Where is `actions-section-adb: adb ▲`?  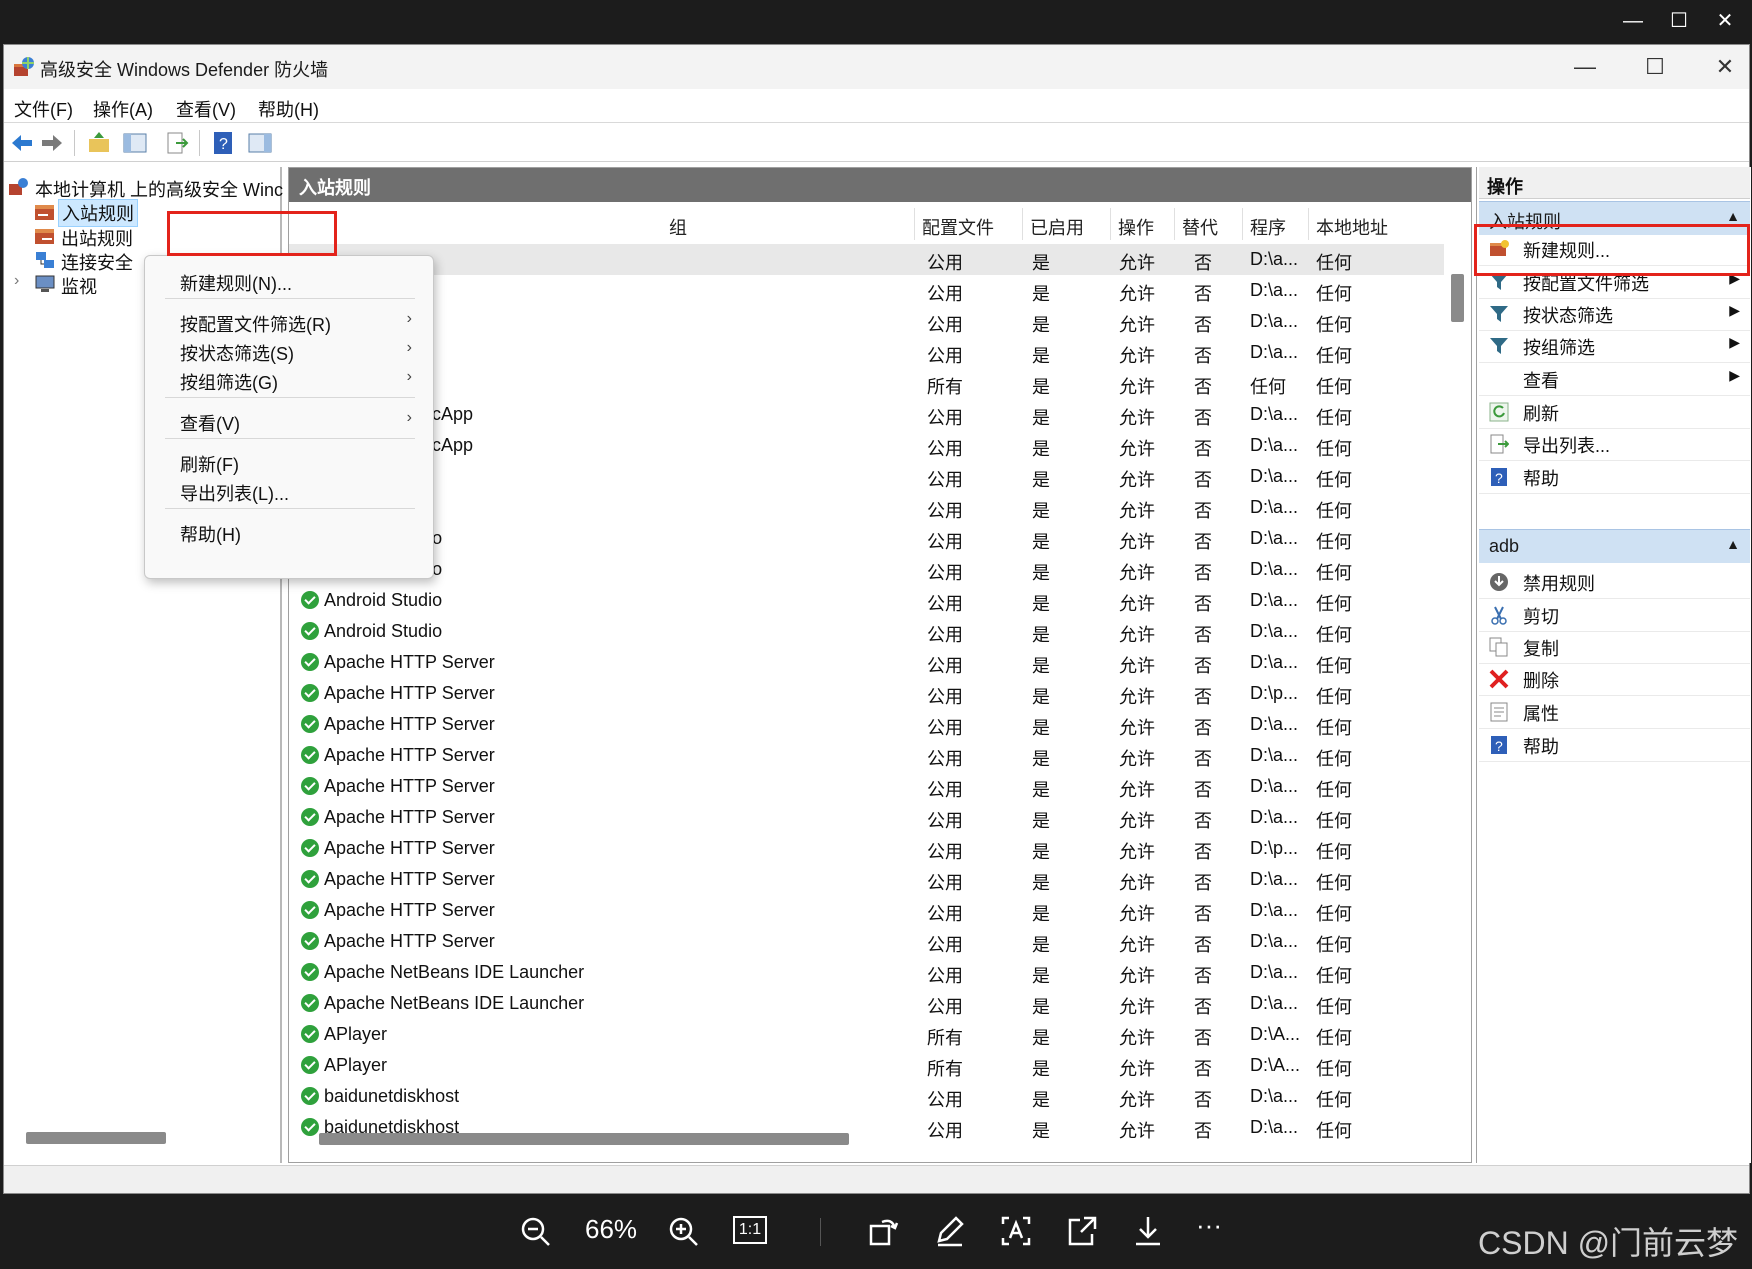 actions-section-adb: adb ▲ is located at coordinates (1614, 546).